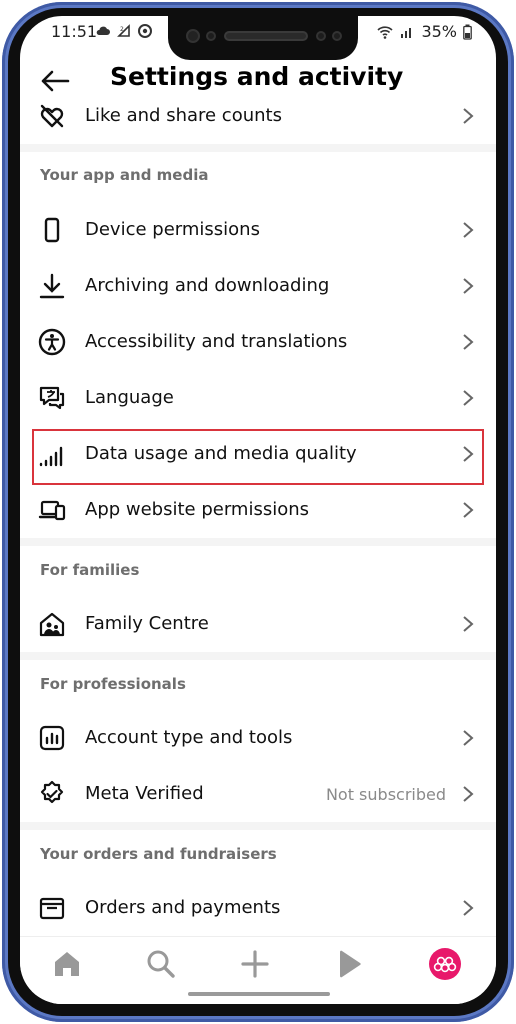 The image size is (516, 1024). What do you see at coordinates (183, 115) in the screenshot?
I see `settings-item-label: Like and share counts` at bounding box center [183, 115].